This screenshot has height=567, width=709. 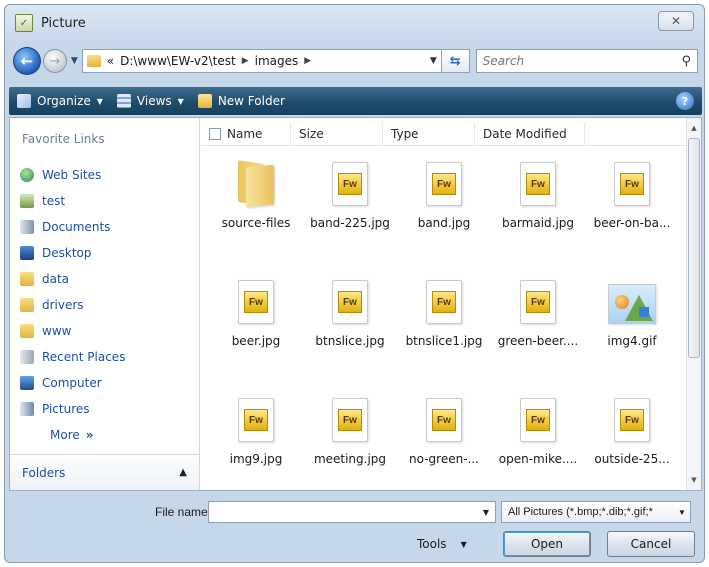 What do you see at coordinates (72, 357) in the screenshot?
I see `nav-item-recent-places: Recent Places` at bounding box center [72, 357].